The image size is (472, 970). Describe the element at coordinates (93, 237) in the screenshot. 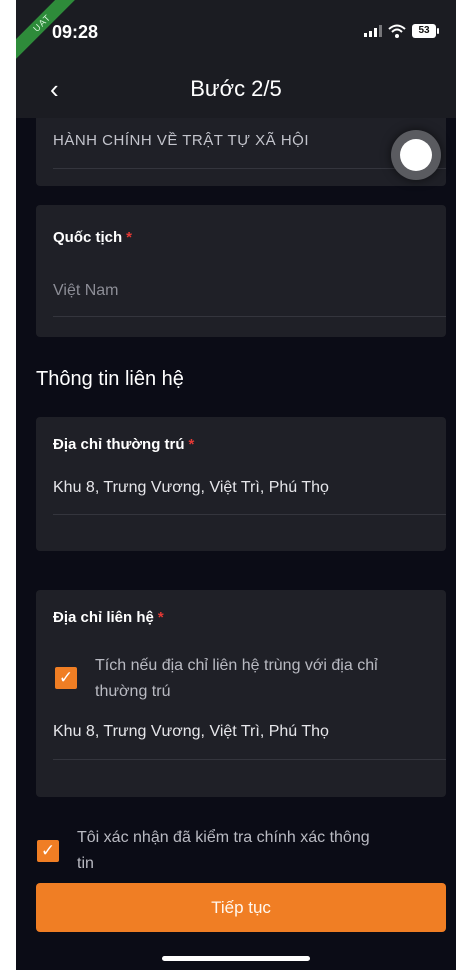

I see `nationality-label: Quốc tịch *` at that location.